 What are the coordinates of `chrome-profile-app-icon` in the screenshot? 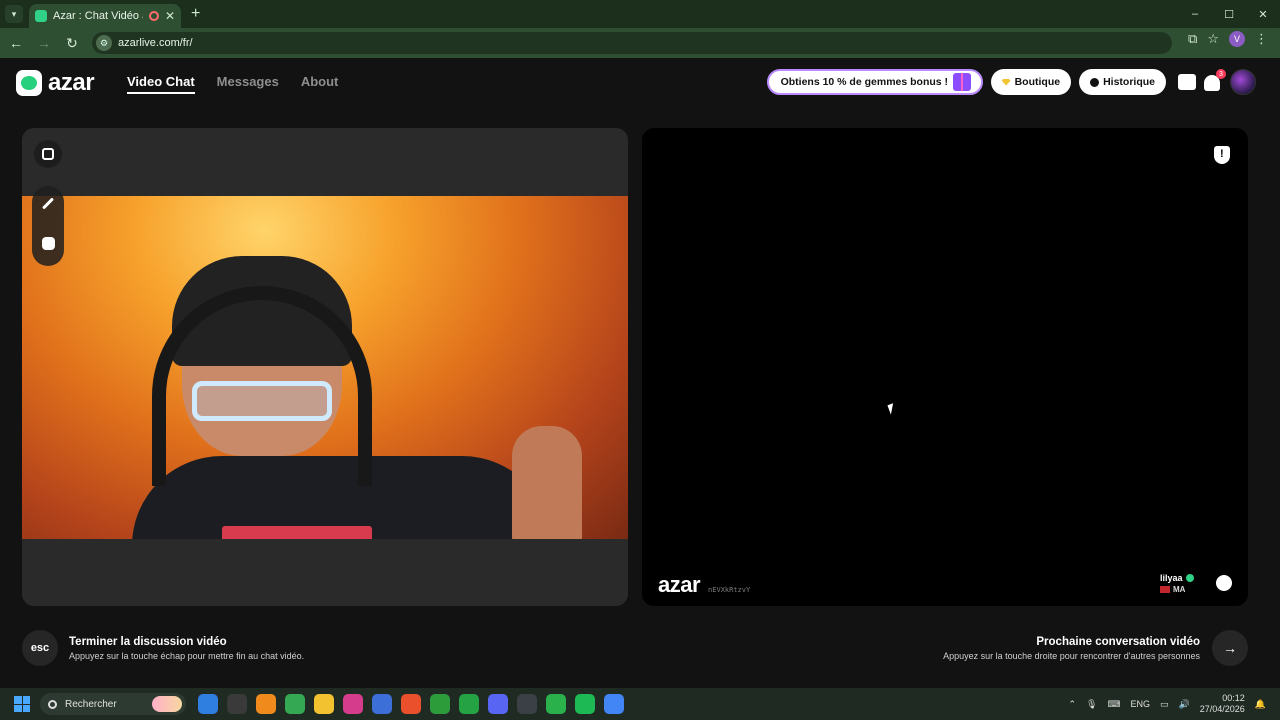 It's located at (614, 704).